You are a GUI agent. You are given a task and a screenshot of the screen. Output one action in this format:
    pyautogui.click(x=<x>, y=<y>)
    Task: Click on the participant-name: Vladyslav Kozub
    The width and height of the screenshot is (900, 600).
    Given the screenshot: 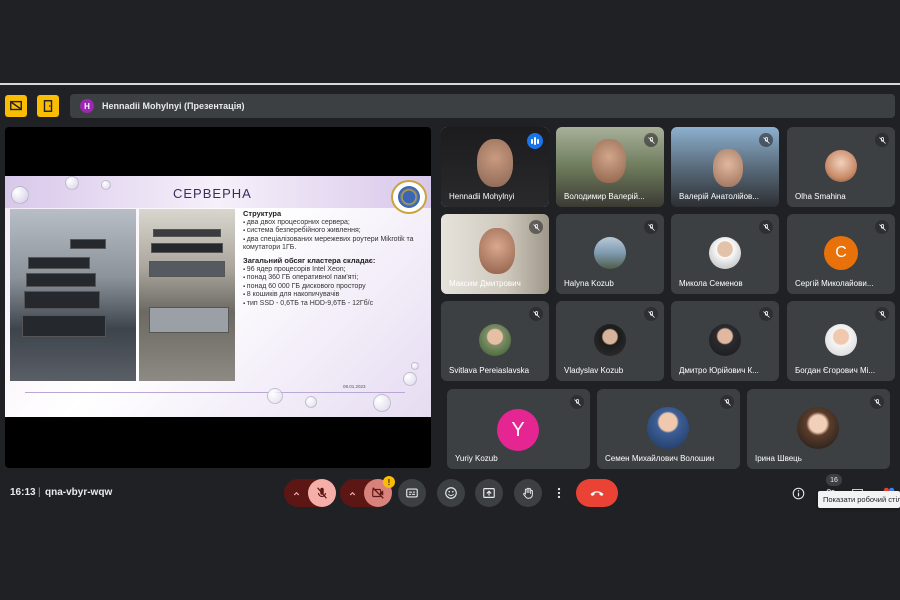 What is the action you would take?
    pyautogui.click(x=594, y=370)
    